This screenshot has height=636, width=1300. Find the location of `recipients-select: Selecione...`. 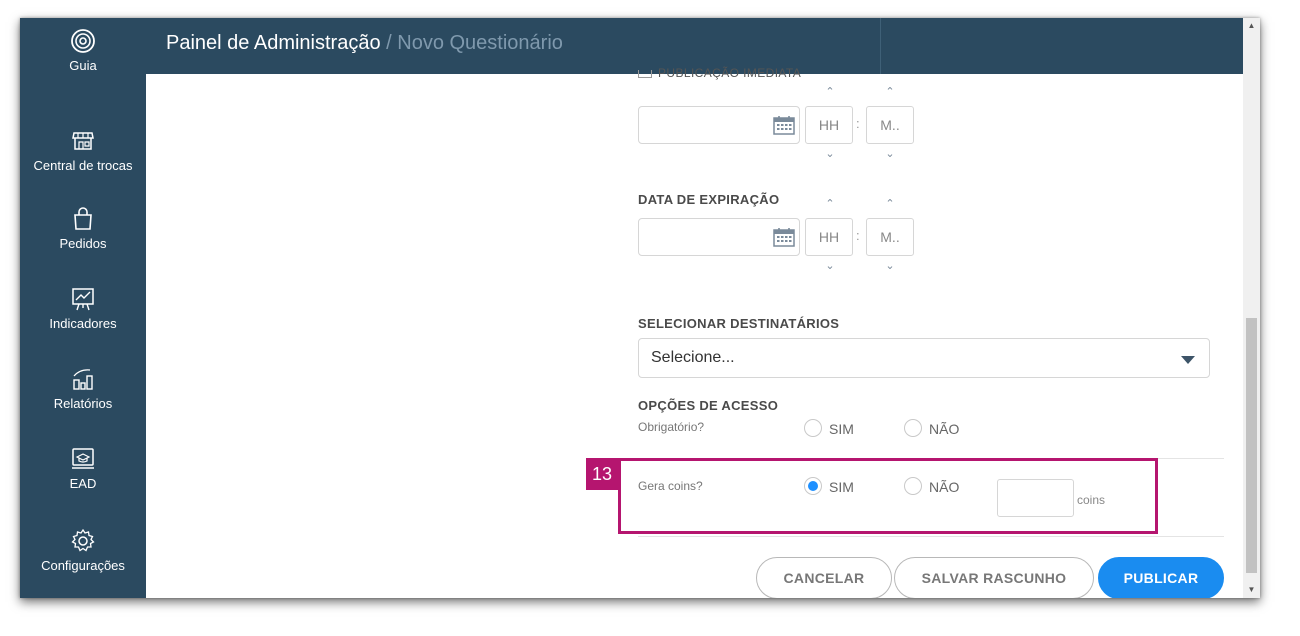

recipients-select: Selecione... is located at coordinates (924, 358).